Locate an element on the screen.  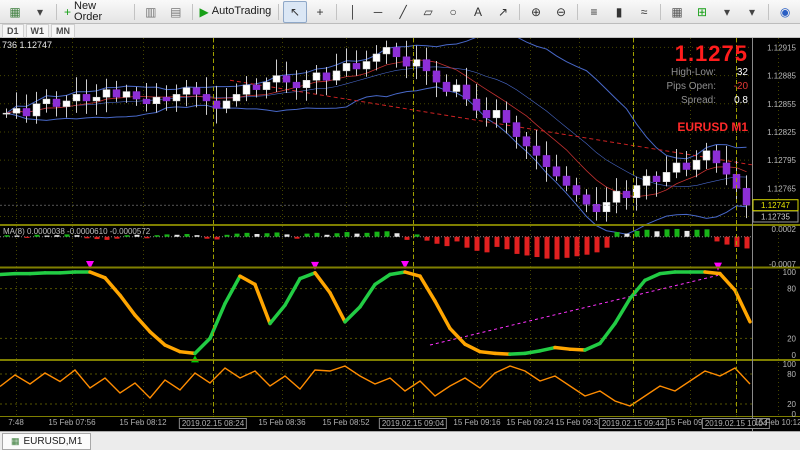
timeframes-dropdown-icon: ▾ is located at coordinates (752, 11).